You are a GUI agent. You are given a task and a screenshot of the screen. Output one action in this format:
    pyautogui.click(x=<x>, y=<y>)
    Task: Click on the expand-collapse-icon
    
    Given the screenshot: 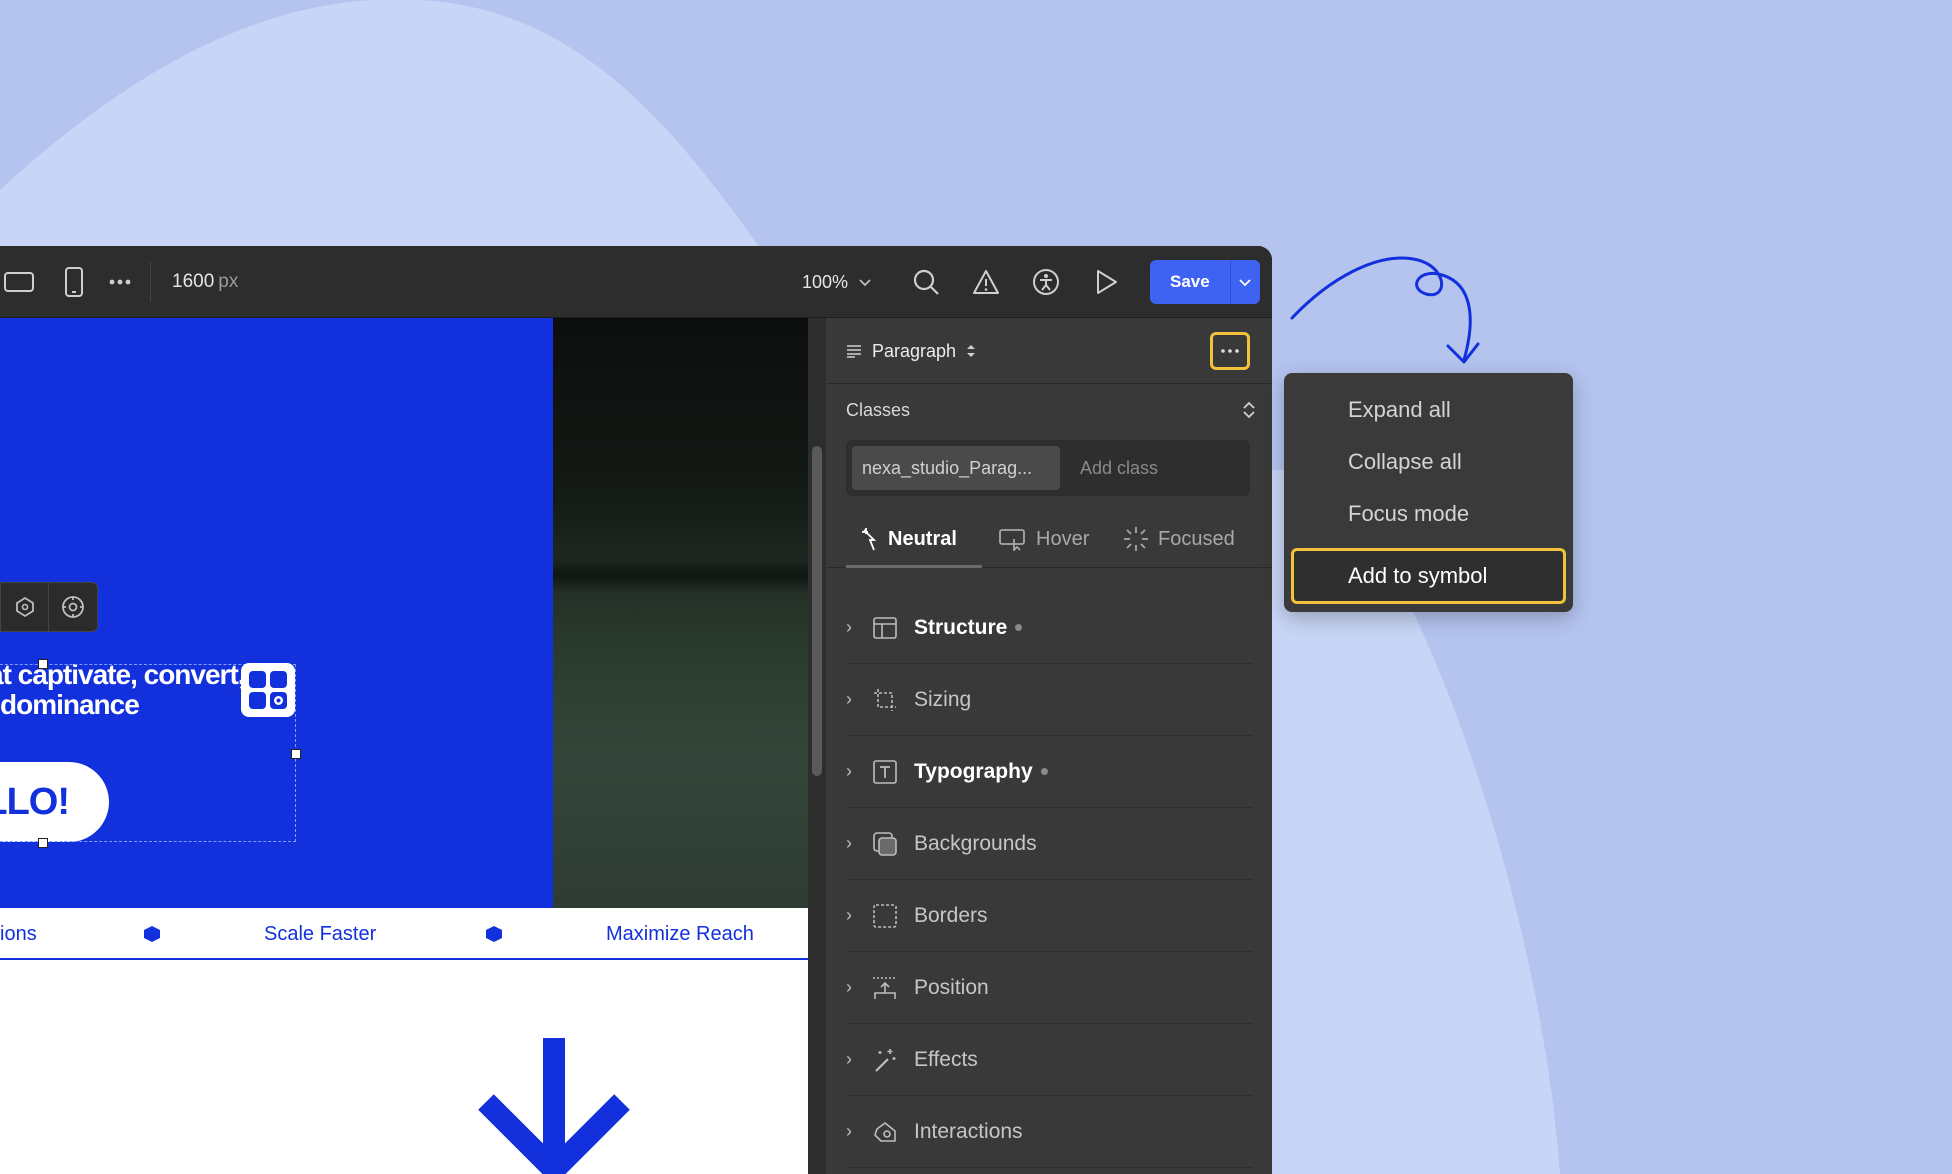 What is the action you would take?
    pyautogui.click(x=1249, y=410)
    